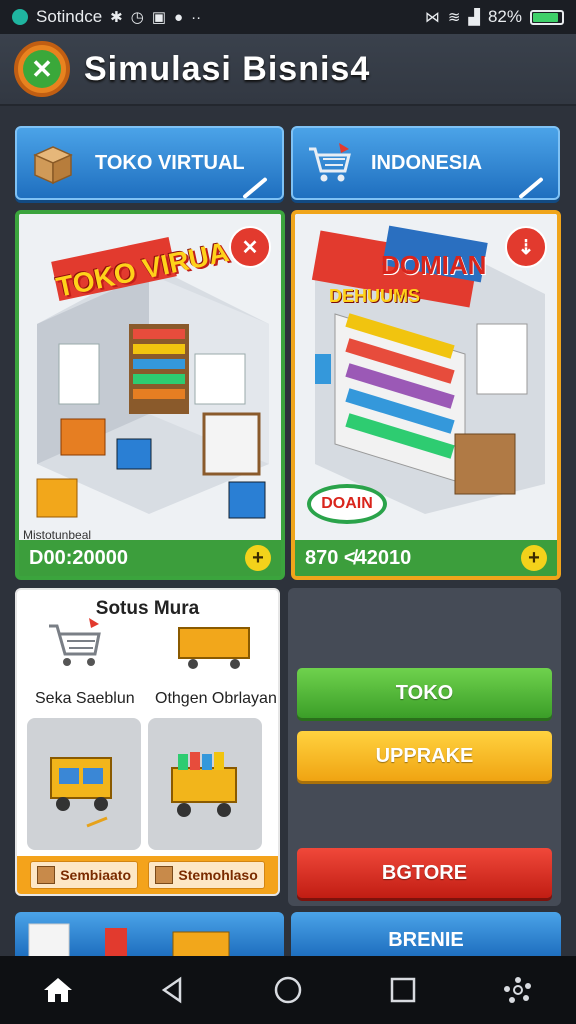  I want to click on store-illustration: DOMIAN DEHUUMS DOAIN ⇣, so click(426, 379).